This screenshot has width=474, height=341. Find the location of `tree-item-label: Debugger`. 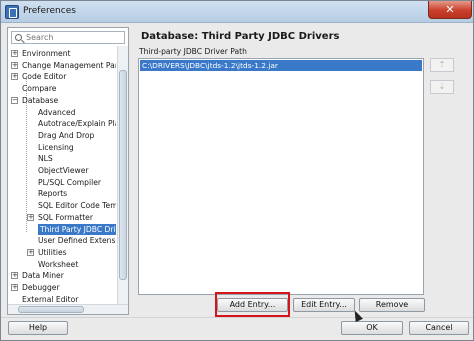

tree-item-label: Debugger is located at coordinates (41, 287).